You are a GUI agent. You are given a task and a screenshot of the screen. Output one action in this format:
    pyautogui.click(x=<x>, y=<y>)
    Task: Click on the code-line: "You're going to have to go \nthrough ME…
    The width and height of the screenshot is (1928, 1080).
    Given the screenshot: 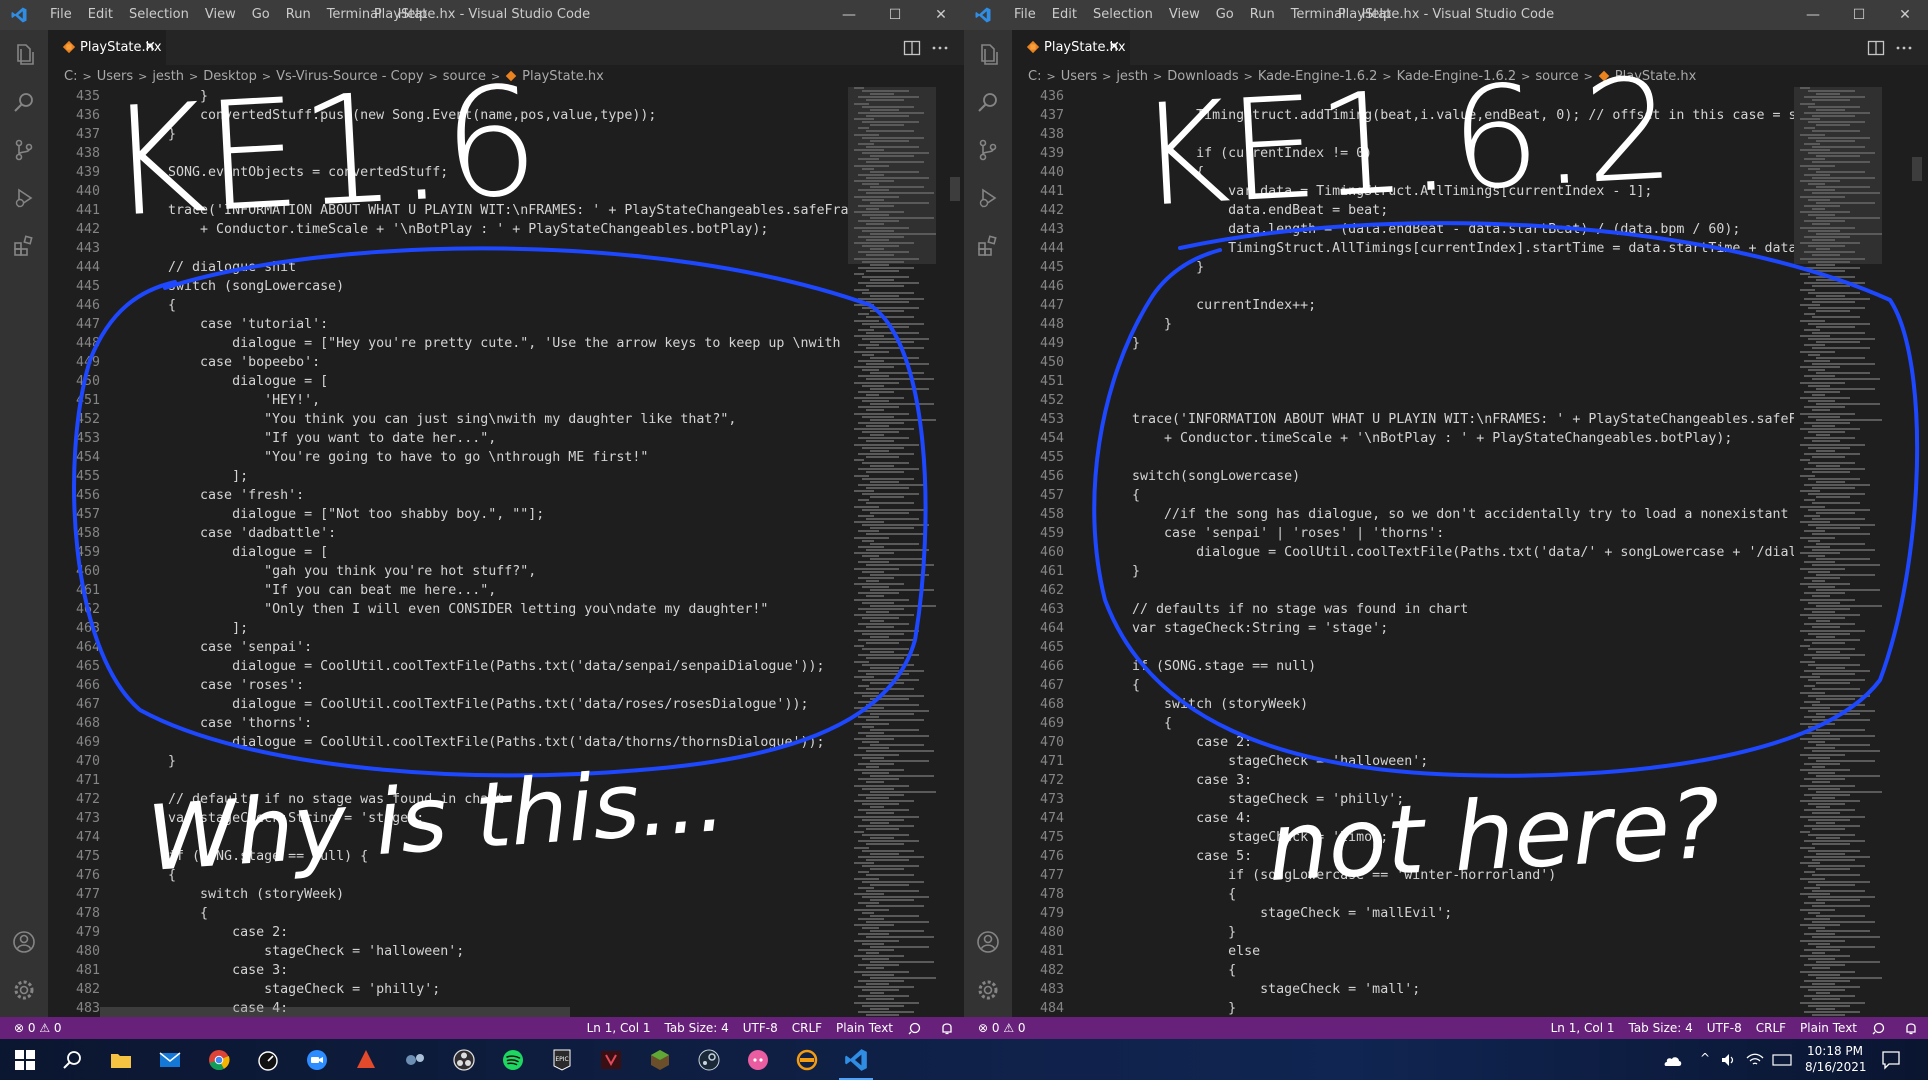 What is the action you would take?
    pyautogui.click(x=492, y=457)
    